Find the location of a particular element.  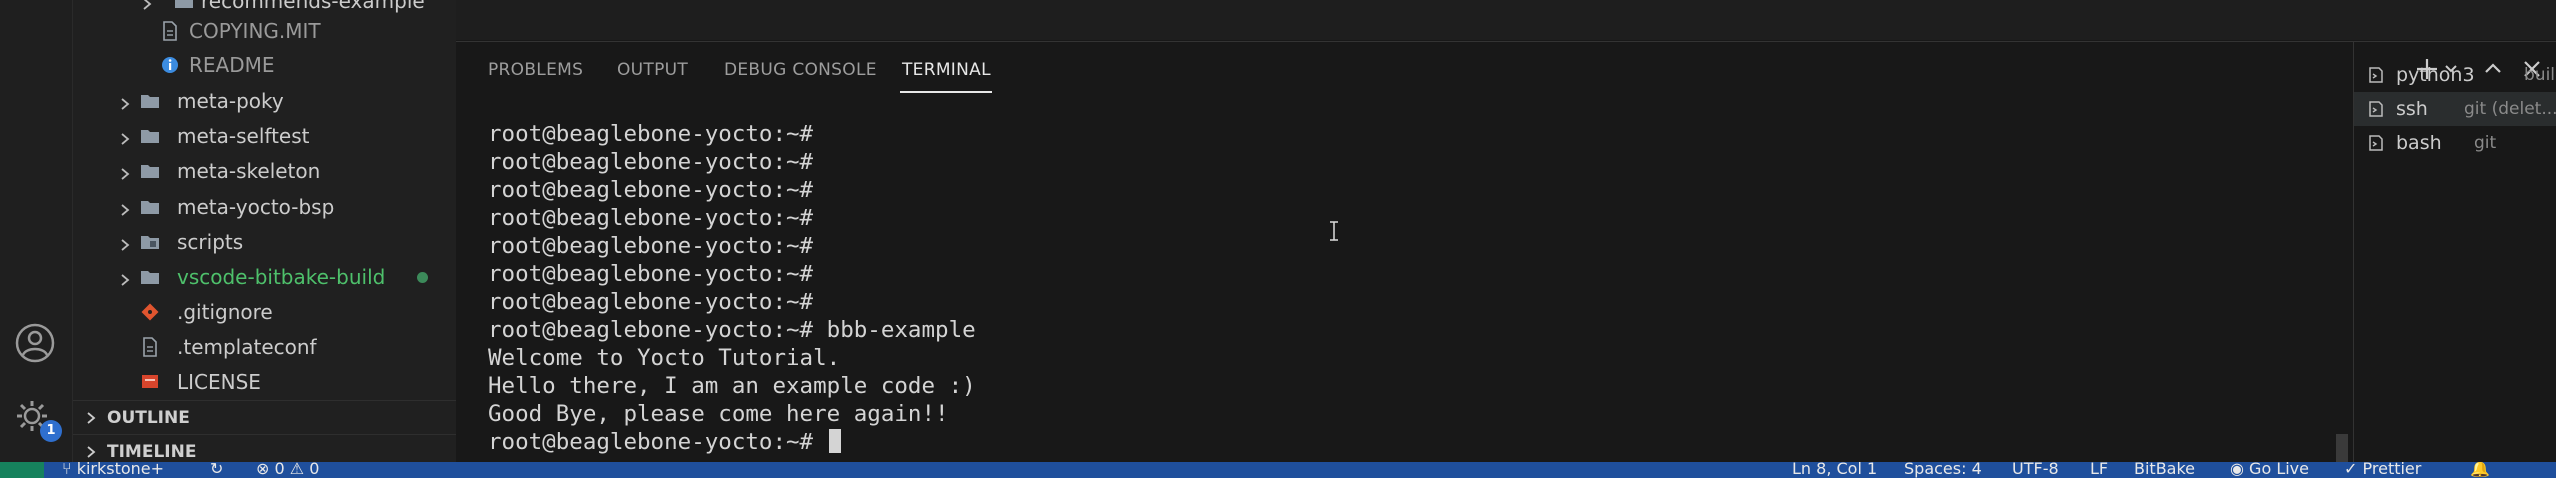

eol-status: LF is located at coordinates (2099, 470).